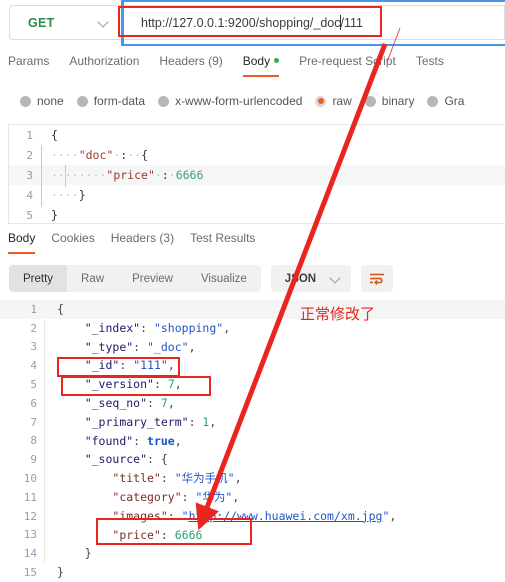  What do you see at coordinates (130, 175) in the screenshot?
I see `code-token: "price"` at bounding box center [130, 175].